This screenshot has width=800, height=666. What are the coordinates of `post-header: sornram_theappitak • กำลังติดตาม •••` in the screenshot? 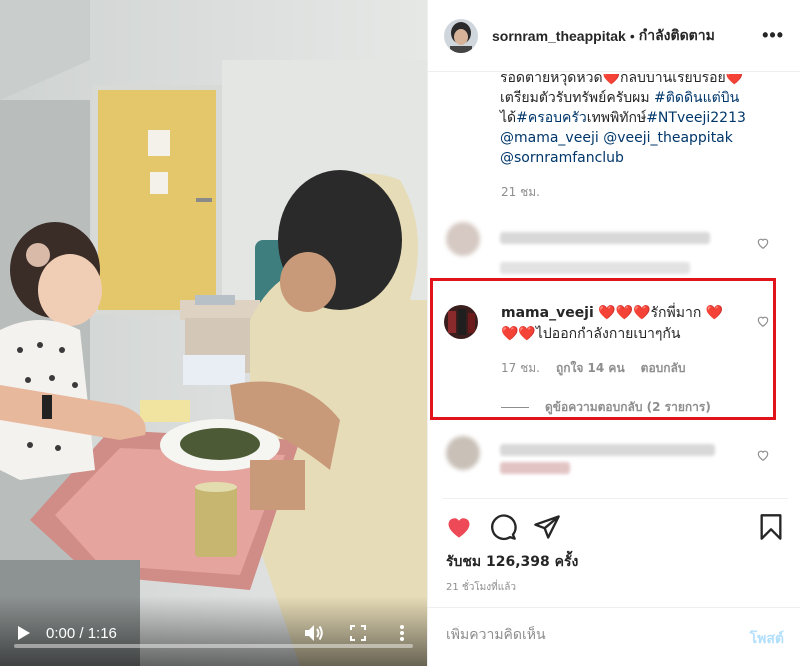 It's located at (614, 36).